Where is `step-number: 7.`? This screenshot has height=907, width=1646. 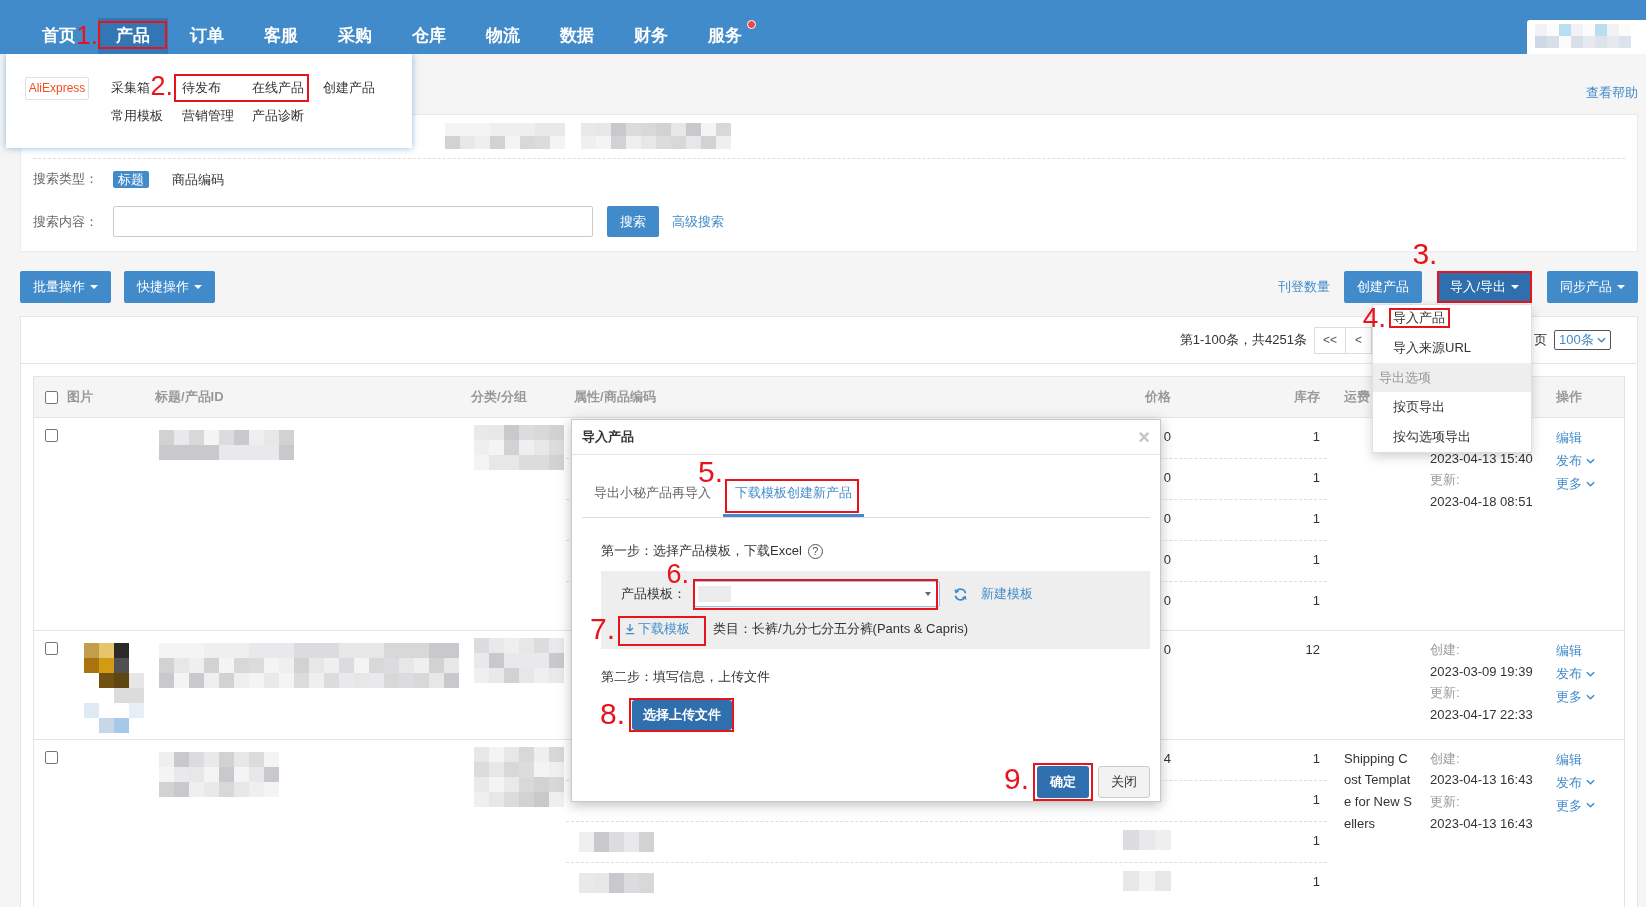
step-number: 7. is located at coordinates (602, 629).